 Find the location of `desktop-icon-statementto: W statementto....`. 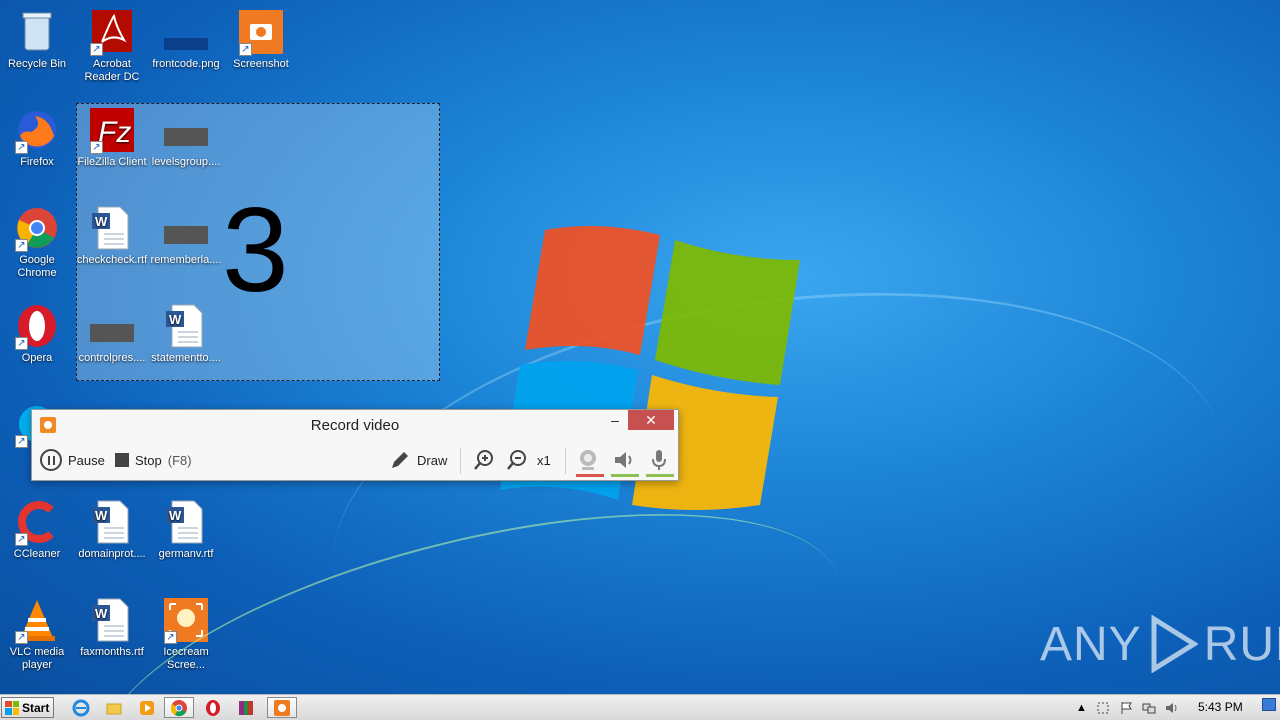

desktop-icon-statementto: W statementto.... is located at coordinates (186, 333).